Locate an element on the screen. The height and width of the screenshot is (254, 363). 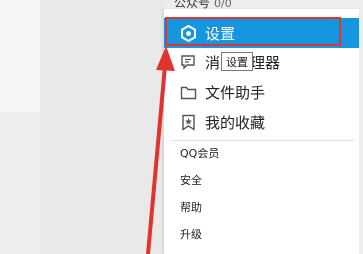
tooltip: 设置 is located at coordinates (237, 61).